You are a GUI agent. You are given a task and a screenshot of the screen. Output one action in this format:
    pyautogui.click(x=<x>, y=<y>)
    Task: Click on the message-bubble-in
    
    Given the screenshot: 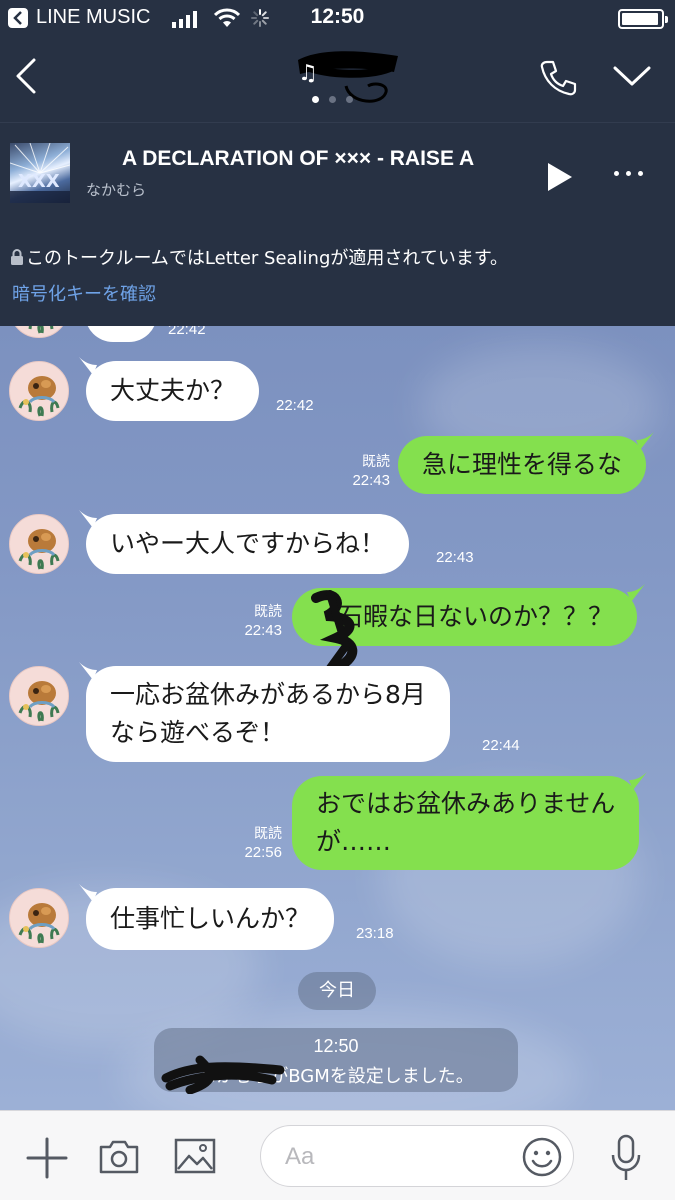 What is the action you would take?
    pyautogui.click(x=121, y=334)
    